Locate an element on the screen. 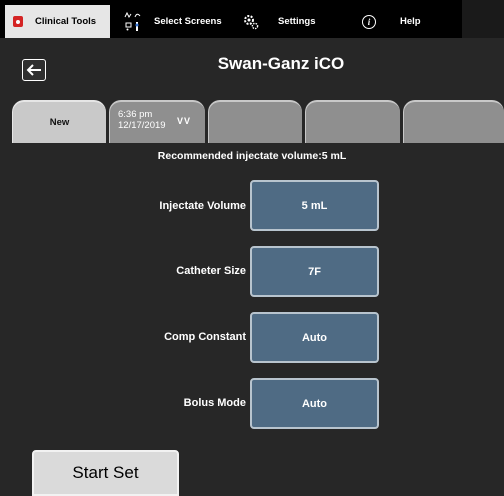  session-tab-new-label: New is located at coordinates (59, 122).